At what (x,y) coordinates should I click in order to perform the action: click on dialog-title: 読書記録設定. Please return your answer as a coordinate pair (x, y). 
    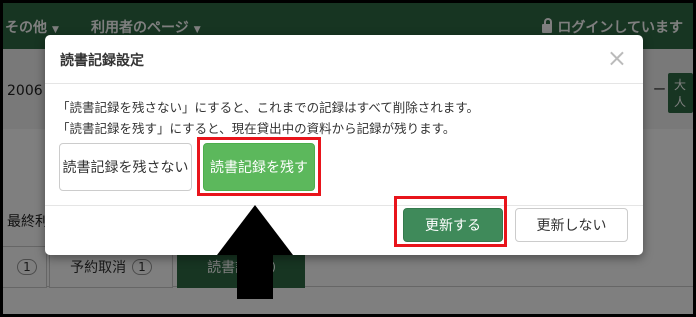
    Looking at the image, I should click on (102, 61).